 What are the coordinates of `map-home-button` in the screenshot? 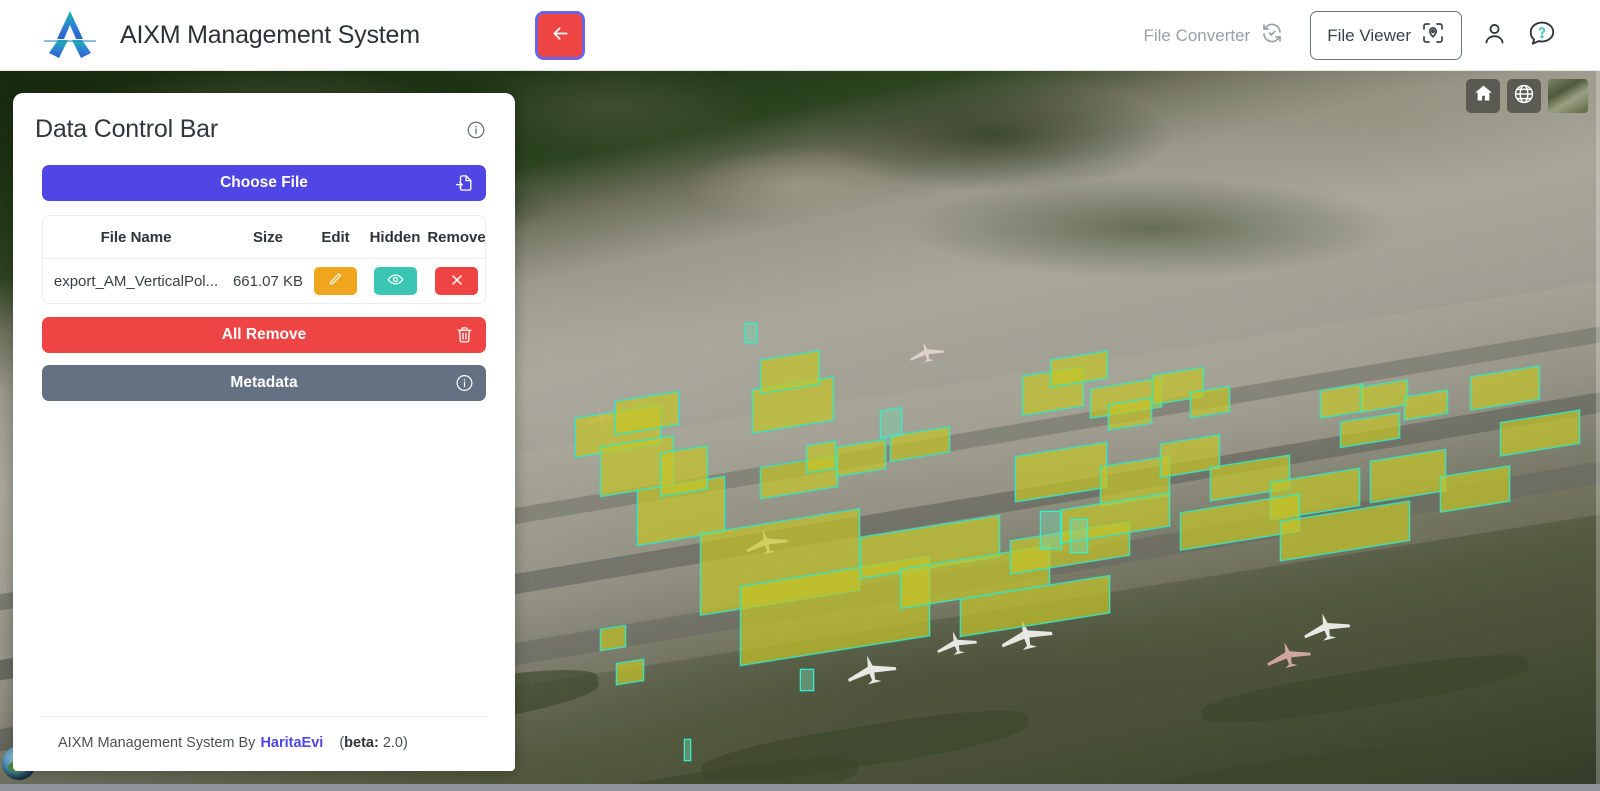 It's located at (1483, 96).